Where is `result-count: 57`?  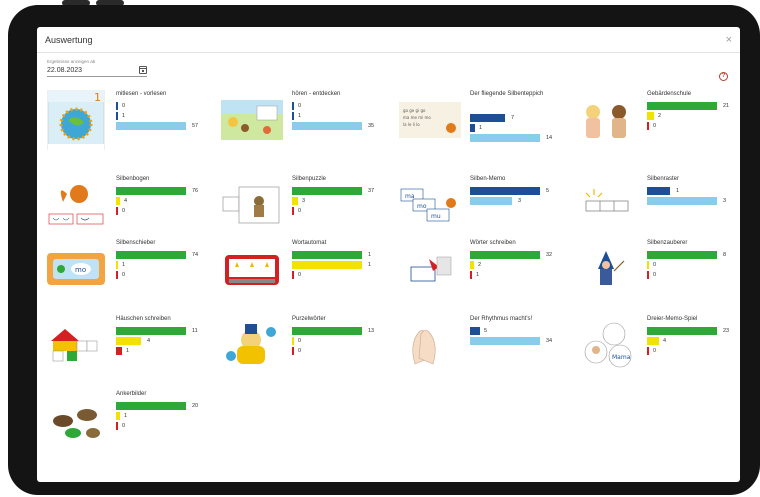 result-count: 57 is located at coordinates (195, 126).